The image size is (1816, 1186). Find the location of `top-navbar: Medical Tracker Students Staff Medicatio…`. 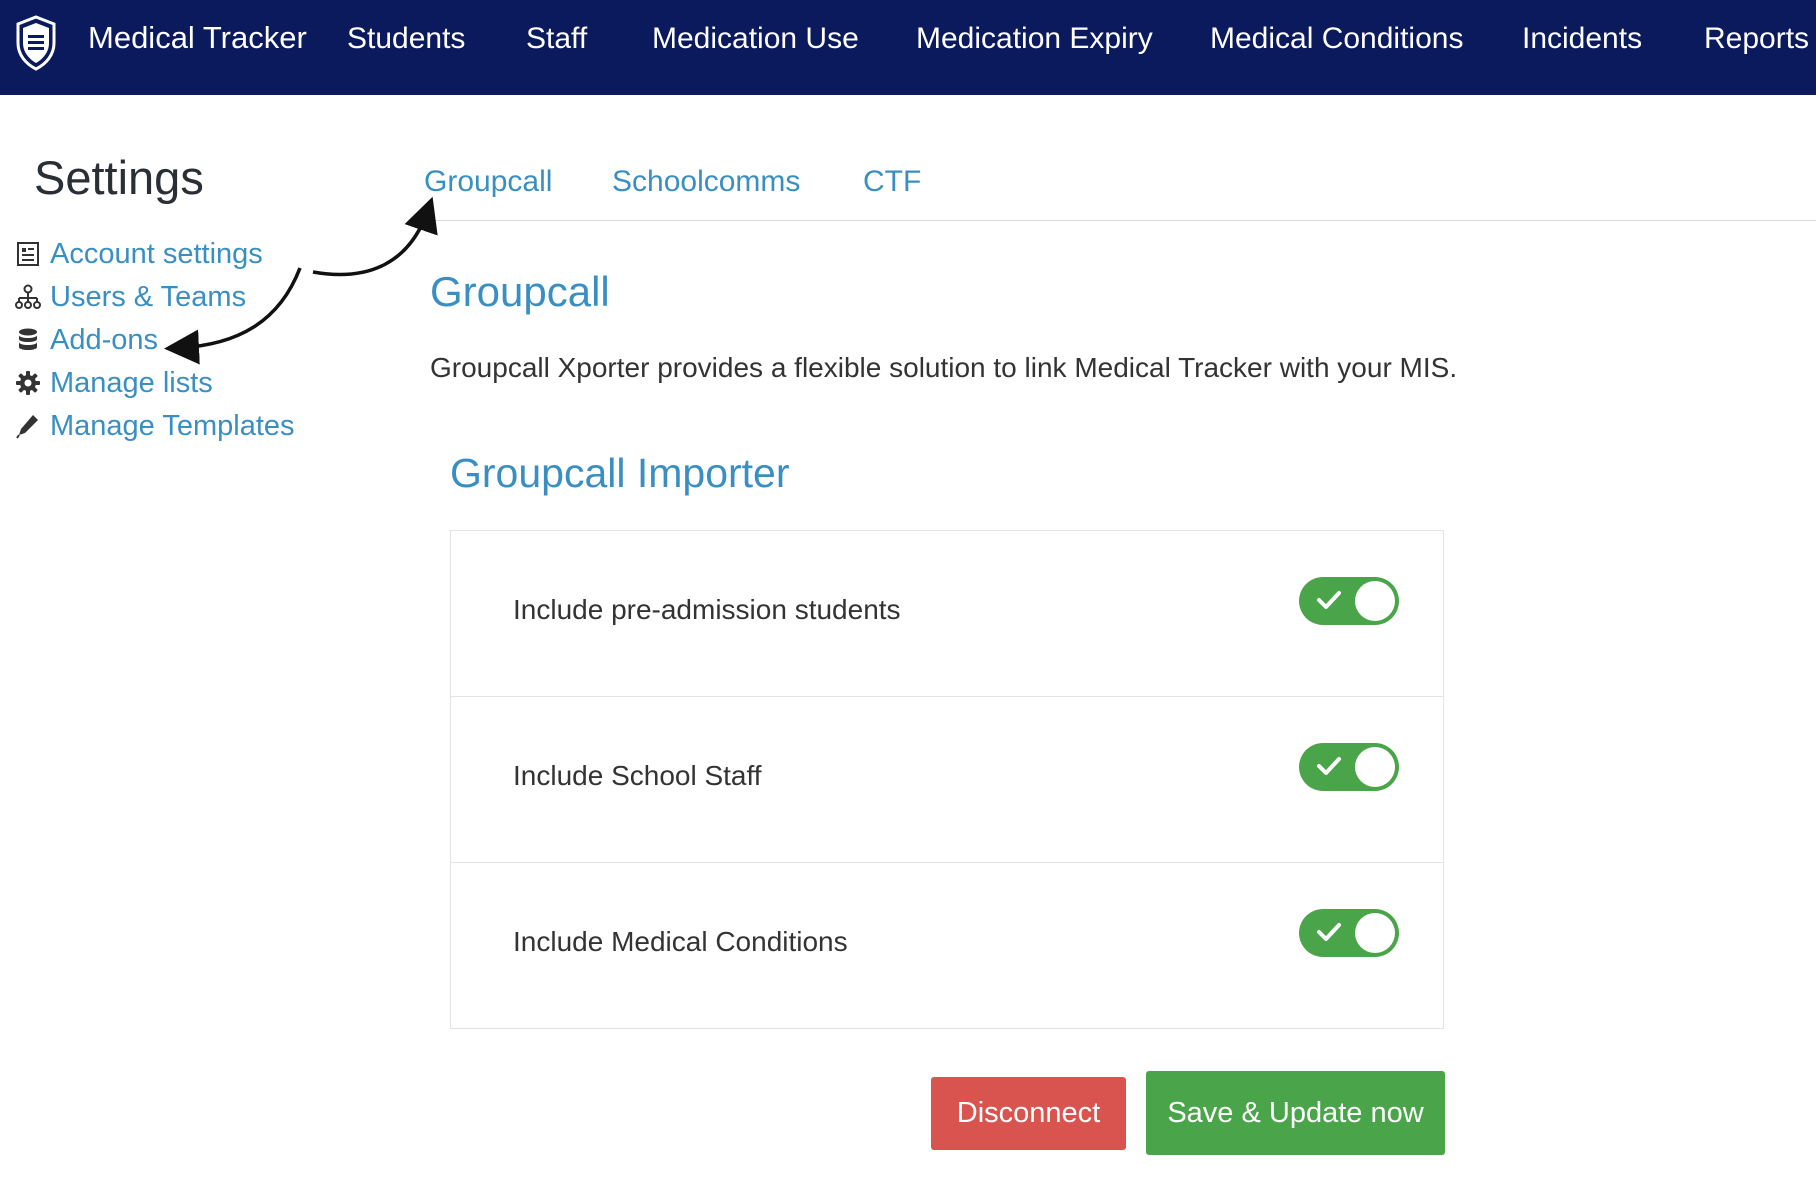

top-navbar: Medical Tracker Students Staff Medicatio… is located at coordinates (908, 47).